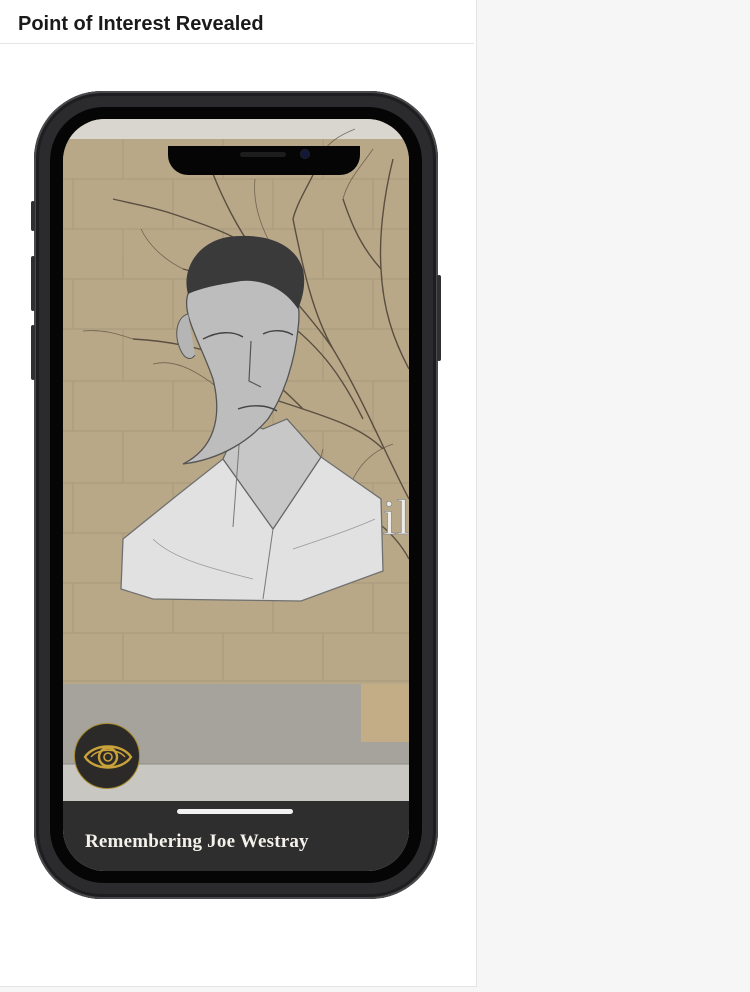 This screenshot has width=750, height=992. I want to click on phone-volume-up, so click(33, 283).